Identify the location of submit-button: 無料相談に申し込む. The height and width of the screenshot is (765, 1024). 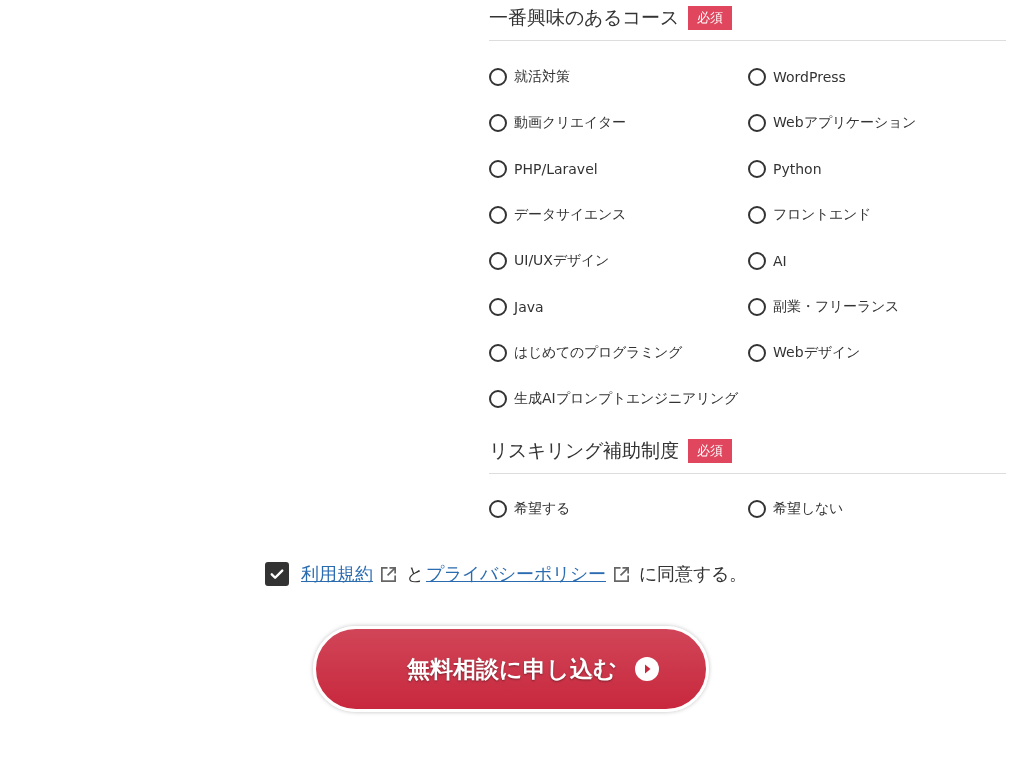
(511, 669).